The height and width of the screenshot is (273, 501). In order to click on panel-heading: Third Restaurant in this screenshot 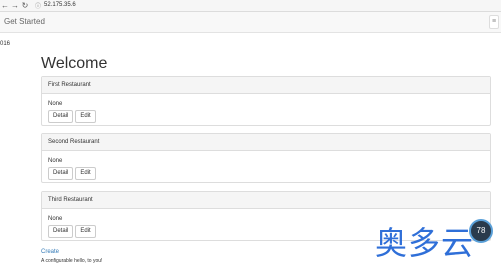, I will do `click(266, 200)`.